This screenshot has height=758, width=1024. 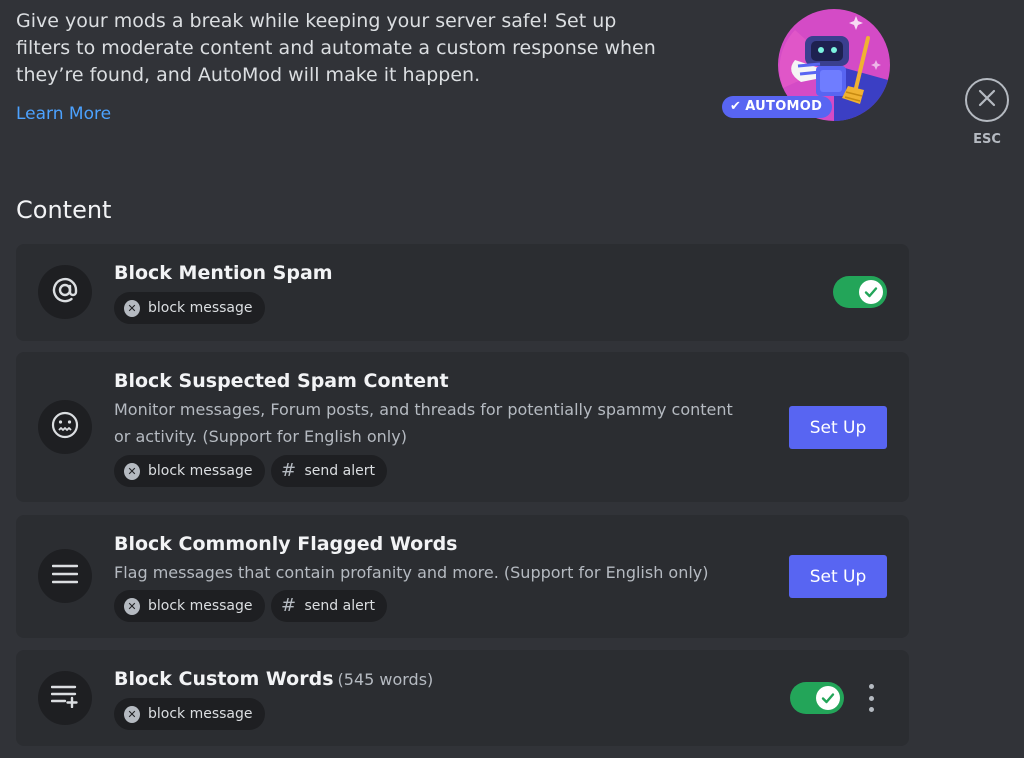 I want to click on check-icon: ✔, so click(x=736, y=106).